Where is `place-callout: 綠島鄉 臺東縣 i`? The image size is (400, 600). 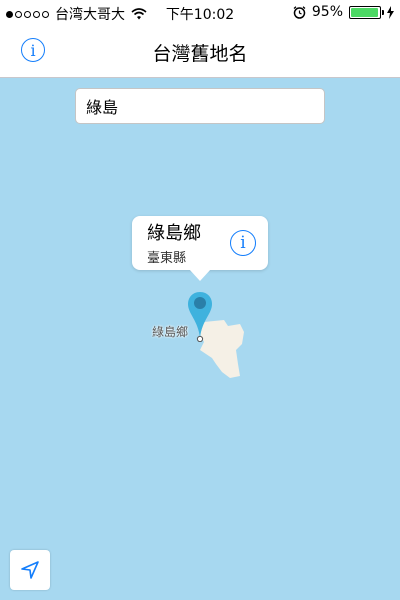
place-callout: 綠島鄉 臺東縣 i is located at coordinates (200, 248).